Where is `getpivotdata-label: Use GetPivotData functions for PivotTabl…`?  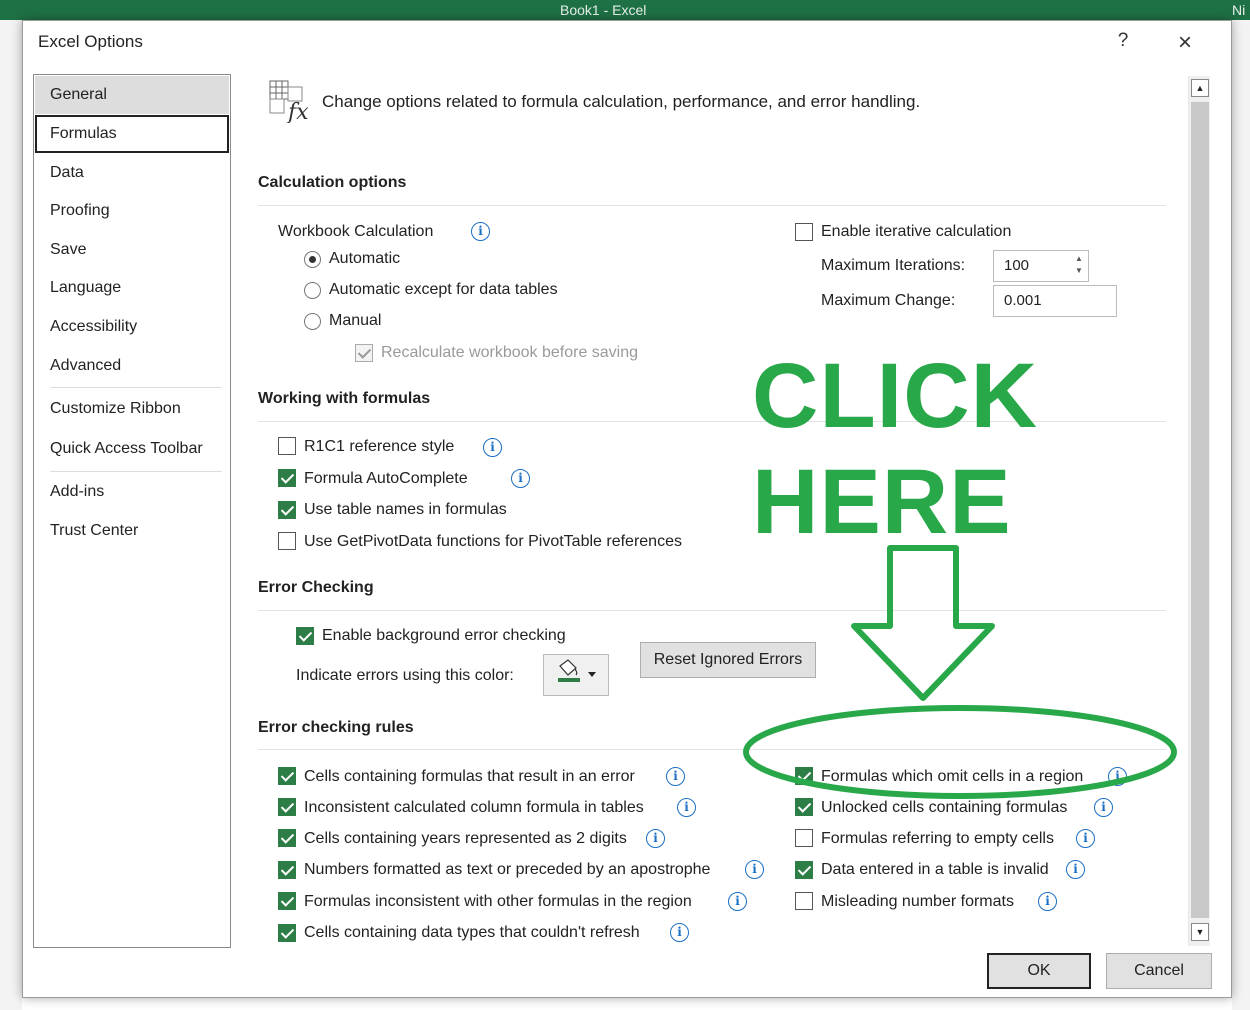
getpivotdata-label: Use GetPivotData functions for PivotTabl… is located at coordinates (493, 541).